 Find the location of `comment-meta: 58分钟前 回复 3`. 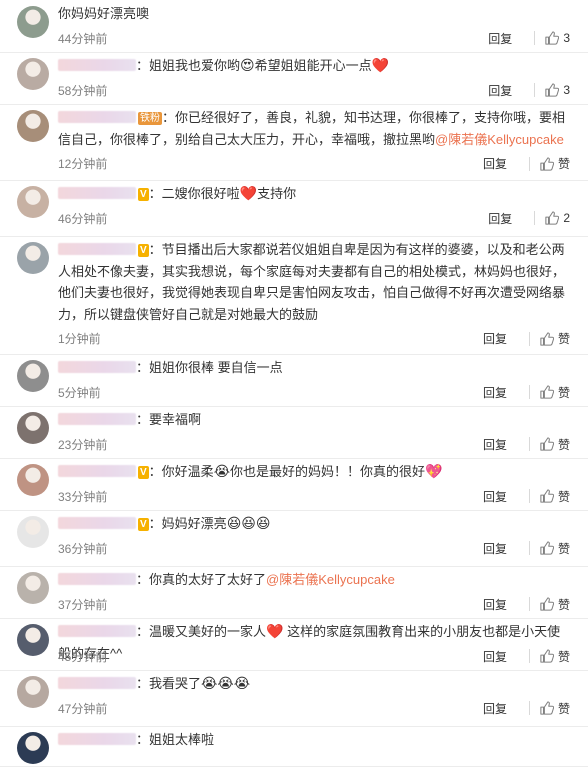

comment-meta: 58分钟前 回复 3 is located at coordinates (314, 90).